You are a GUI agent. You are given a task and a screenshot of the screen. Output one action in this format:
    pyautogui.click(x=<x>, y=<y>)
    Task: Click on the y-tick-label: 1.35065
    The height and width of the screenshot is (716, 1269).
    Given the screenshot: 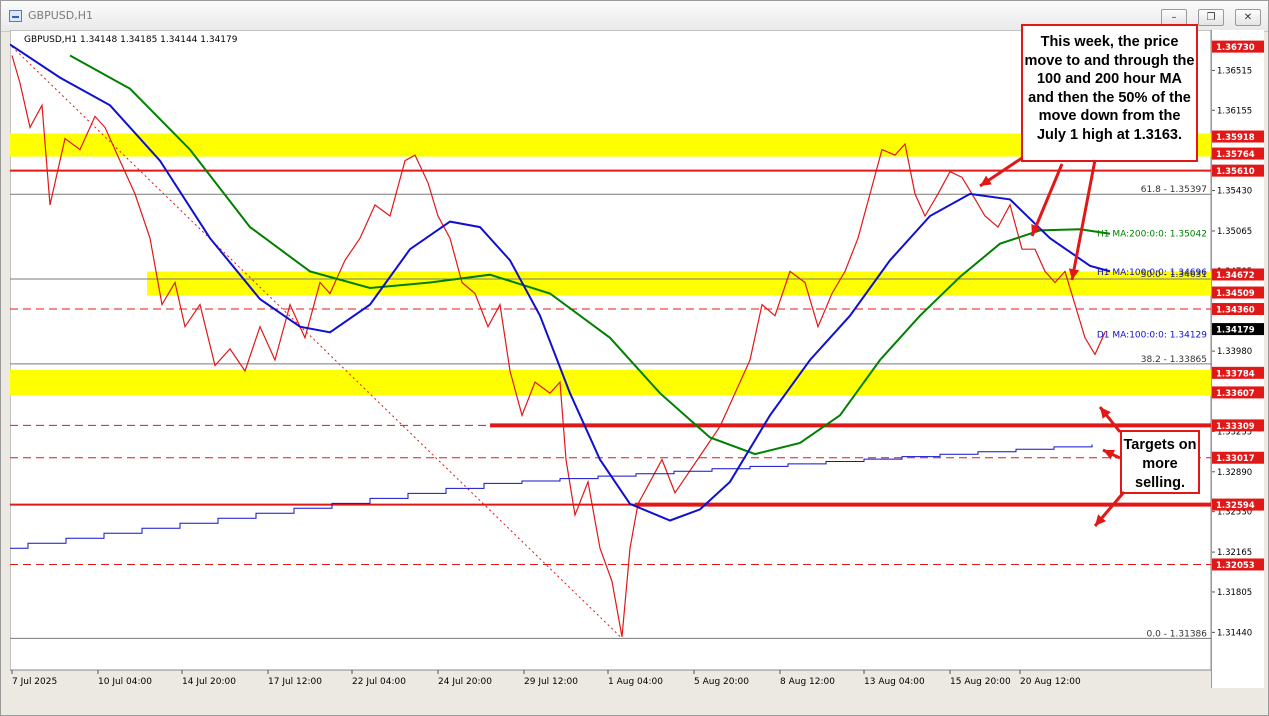 What is the action you would take?
    pyautogui.click(x=1234, y=232)
    